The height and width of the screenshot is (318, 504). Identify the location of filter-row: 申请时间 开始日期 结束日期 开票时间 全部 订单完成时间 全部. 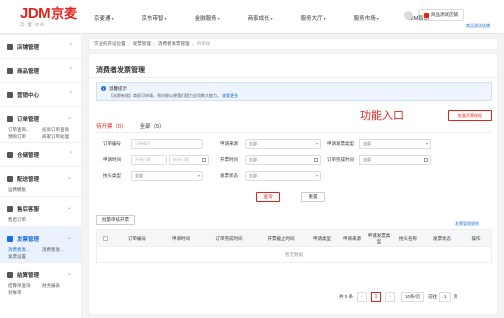
(294, 160).